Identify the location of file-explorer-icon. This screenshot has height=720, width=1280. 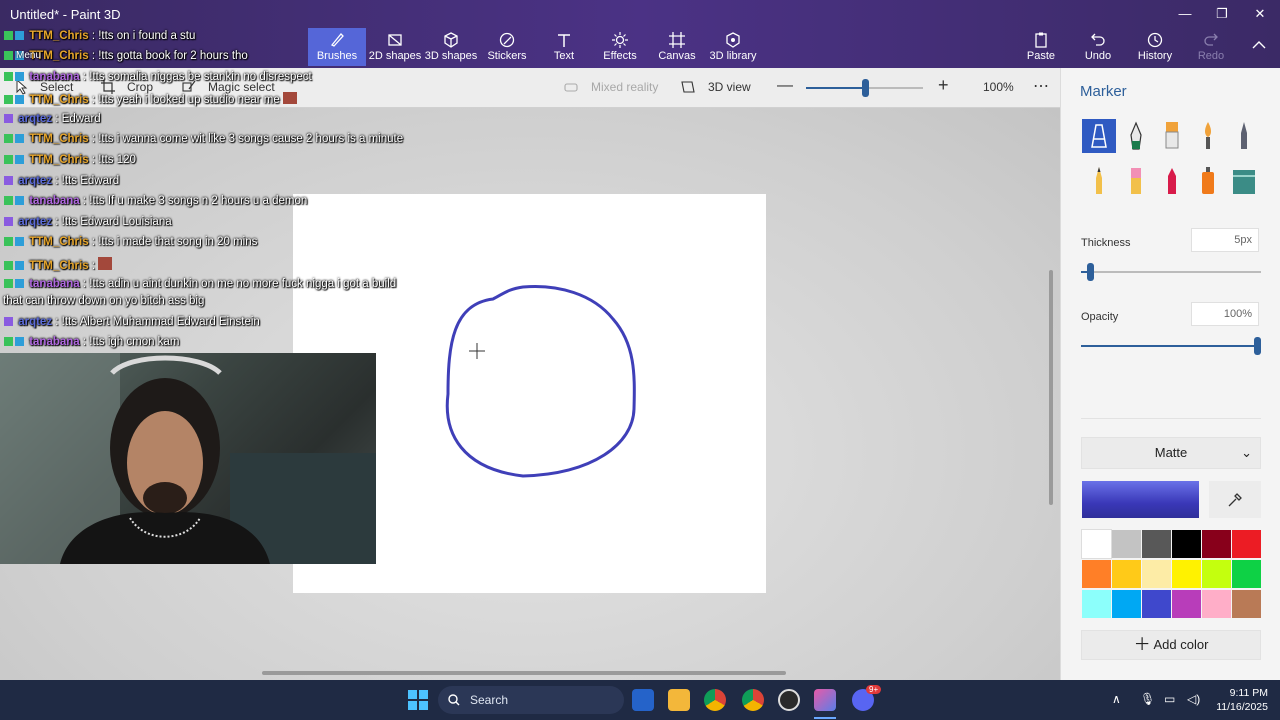
(679, 700).